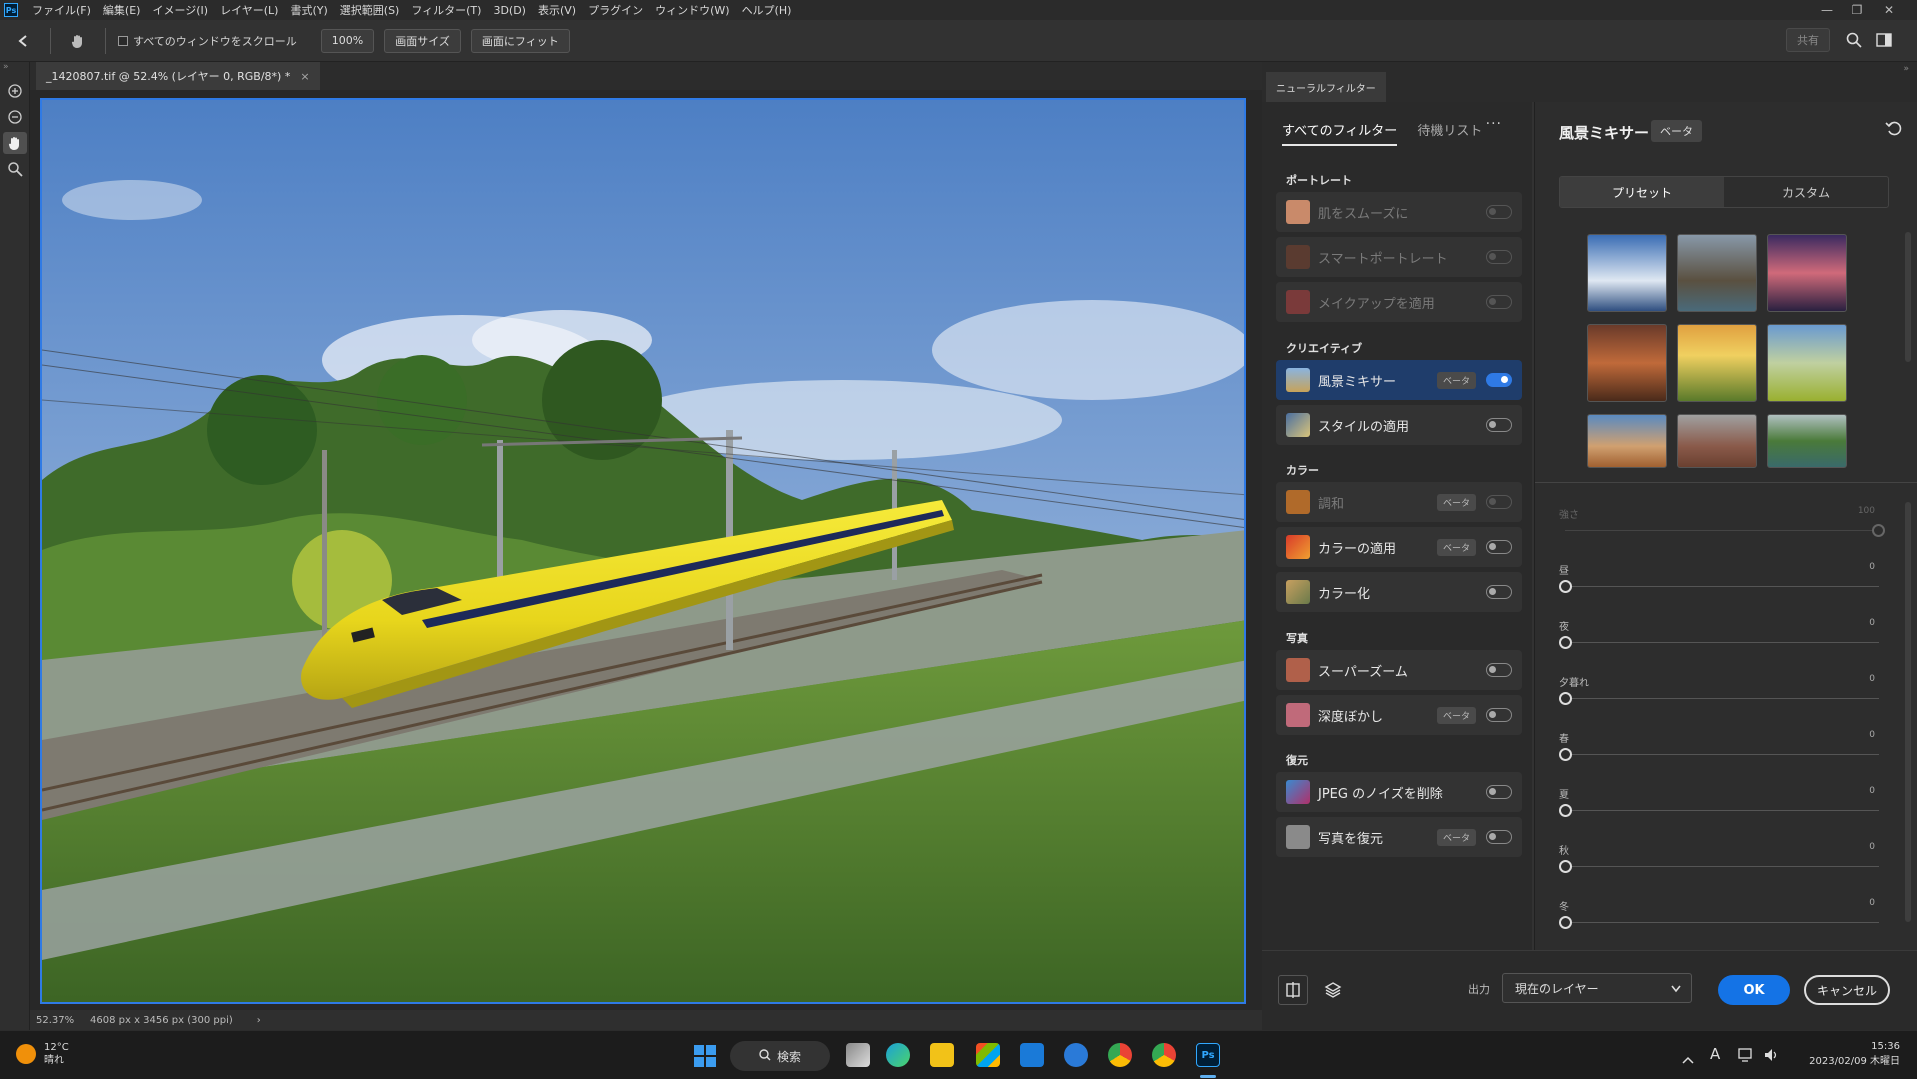  Describe the element at coordinates (23, 41) in the screenshot. I see `back-arrow-icon` at that location.